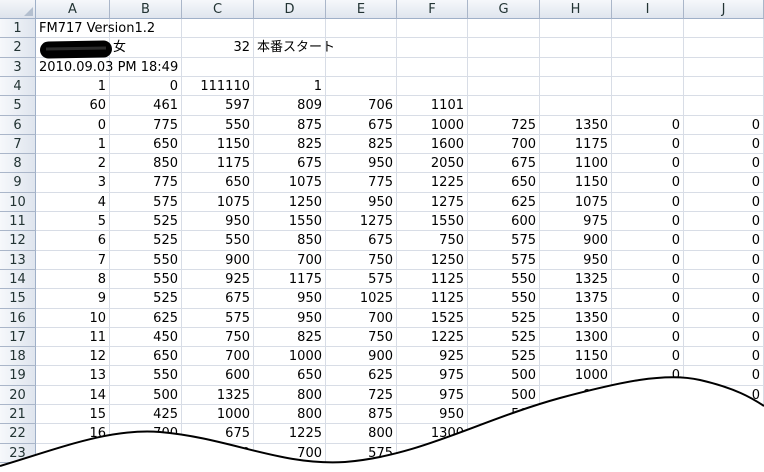  What do you see at coordinates (648, 163) in the screenshot?
I see `cell-i8: 0` at bounding box center [648, 163].